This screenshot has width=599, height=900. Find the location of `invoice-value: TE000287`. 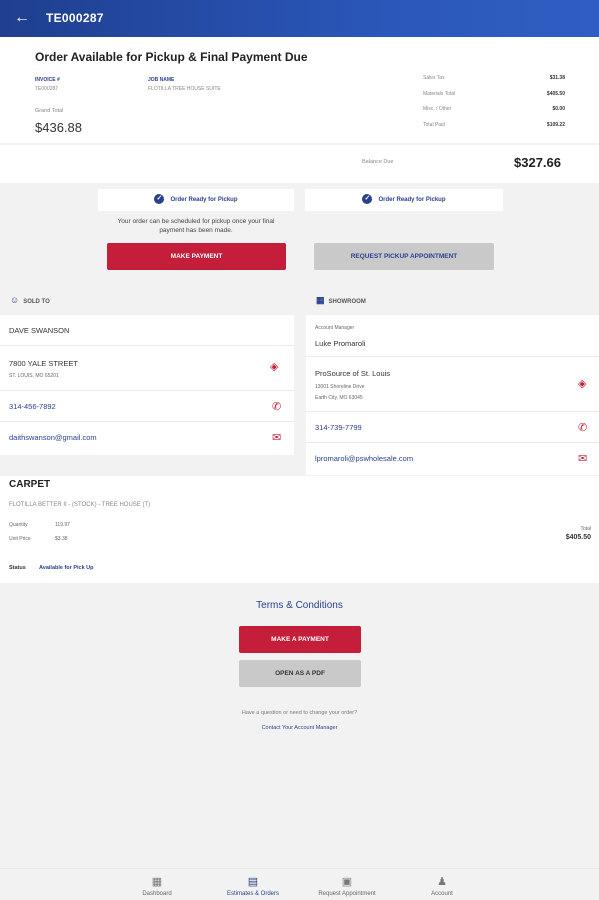

invoice-value: TE000287 is located at coordinates (47, 89).